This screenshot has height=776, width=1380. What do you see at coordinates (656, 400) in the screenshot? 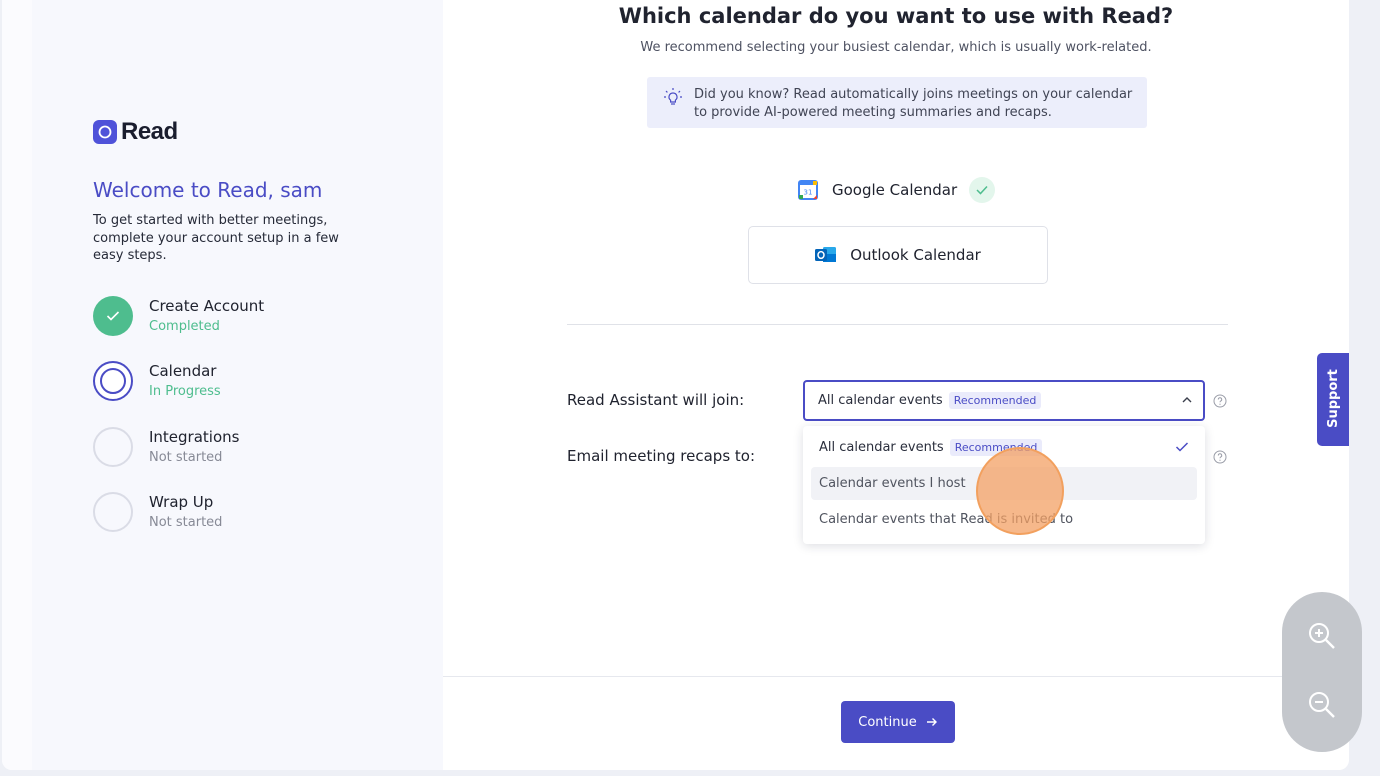
I see `join-label: Read Assistant will join:` at bounding box center [656, 400].